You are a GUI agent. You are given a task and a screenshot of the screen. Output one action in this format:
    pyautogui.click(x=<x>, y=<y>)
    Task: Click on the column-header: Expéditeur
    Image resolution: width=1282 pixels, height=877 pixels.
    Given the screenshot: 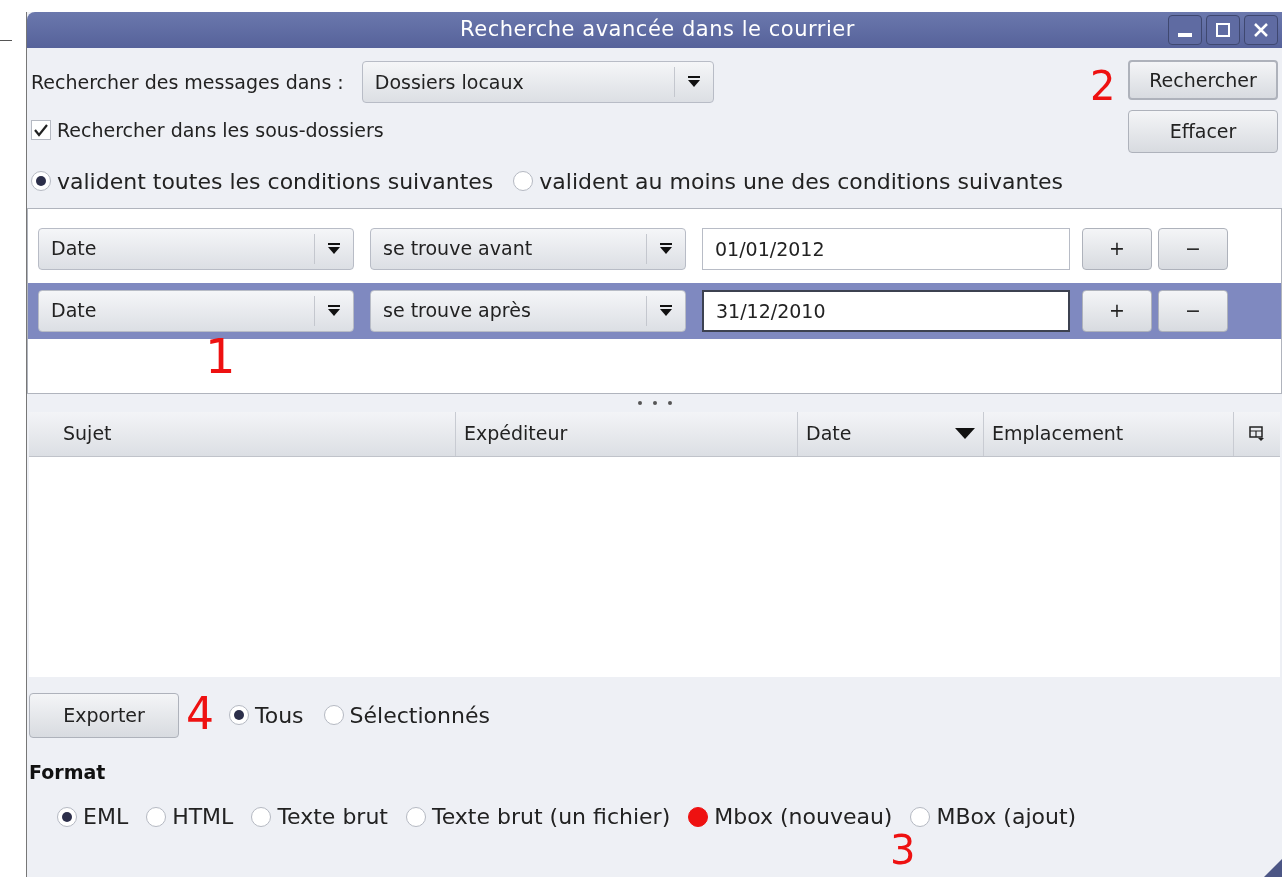 What is the action you would take?
    pyautogui.click(x=627, y=433)
    